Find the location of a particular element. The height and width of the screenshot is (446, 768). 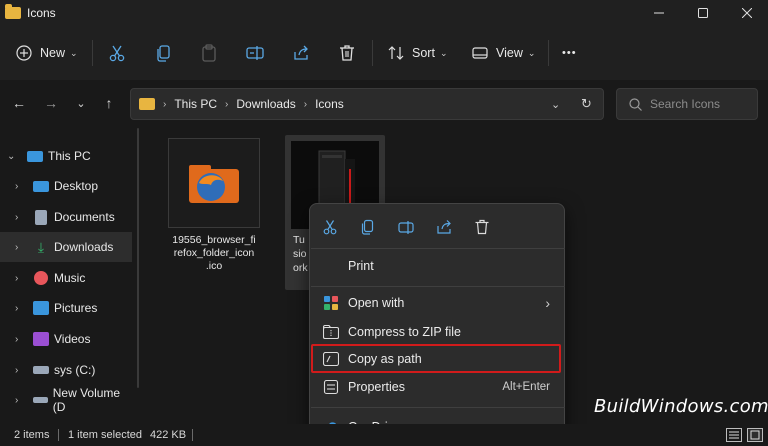

sidebar-item-label: This PC is located at coordinates (69, 156).